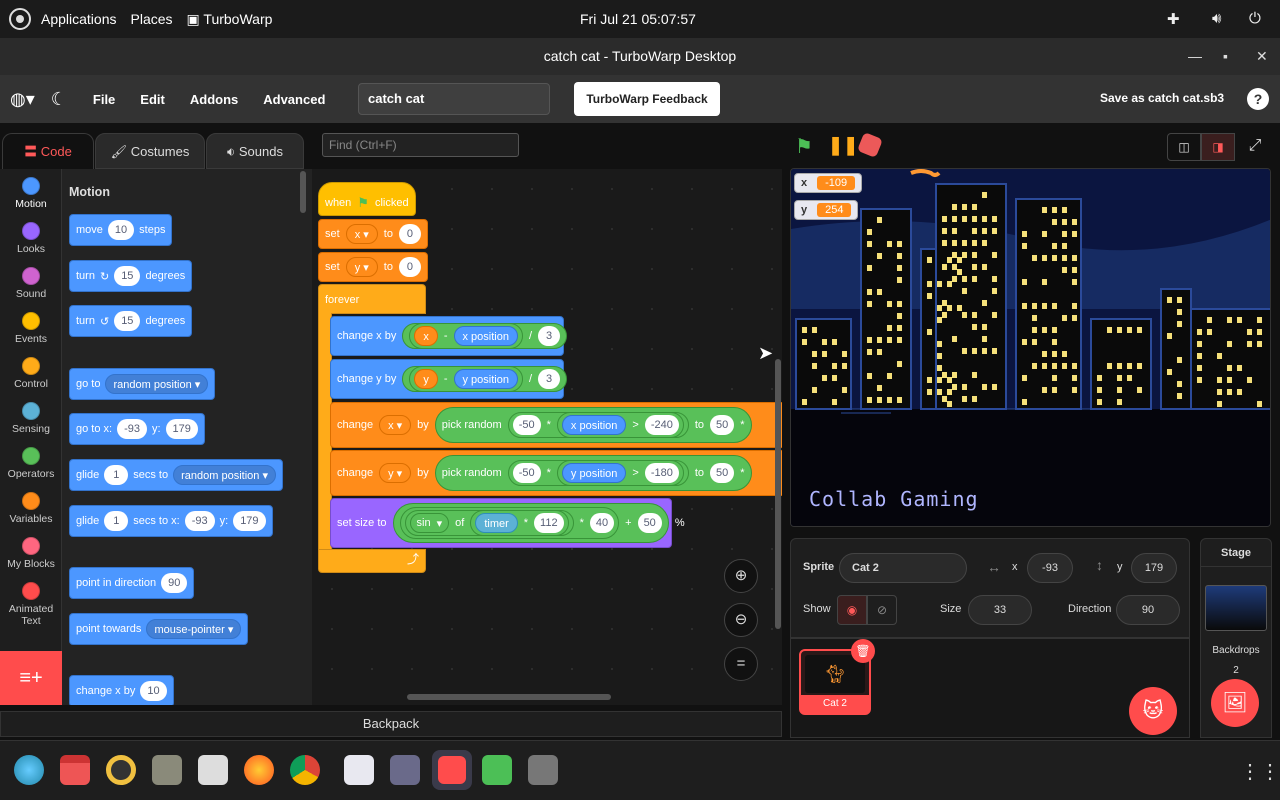 The height and width of the screenshot is (800, 1280). Describe the element at coordinates (31, 328) in the screenshot. I see `category-events: Events` at that location.